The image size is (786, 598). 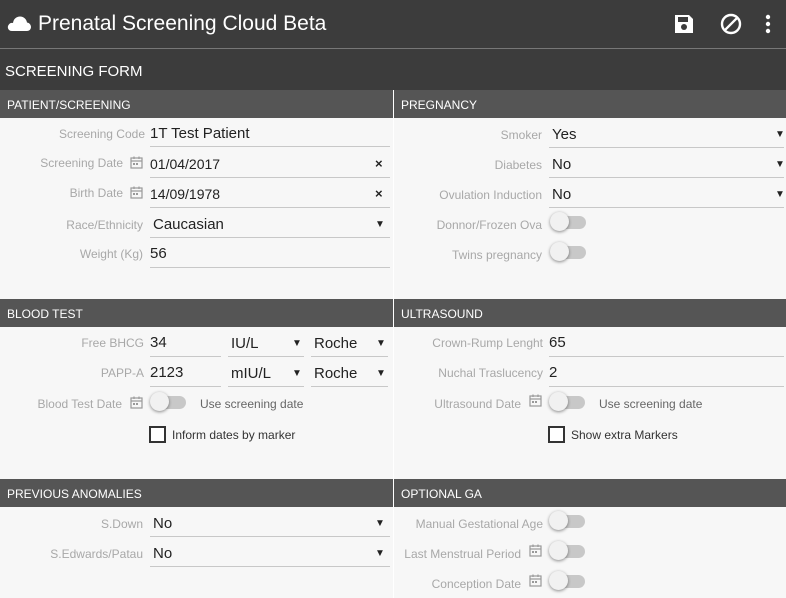 I want to click on crl-underline, so click(x=666, y=356).